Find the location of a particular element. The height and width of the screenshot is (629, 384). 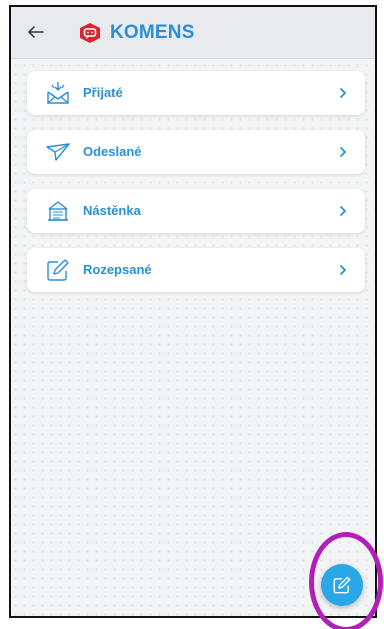

compose-button is located at coordinates (342, 585).